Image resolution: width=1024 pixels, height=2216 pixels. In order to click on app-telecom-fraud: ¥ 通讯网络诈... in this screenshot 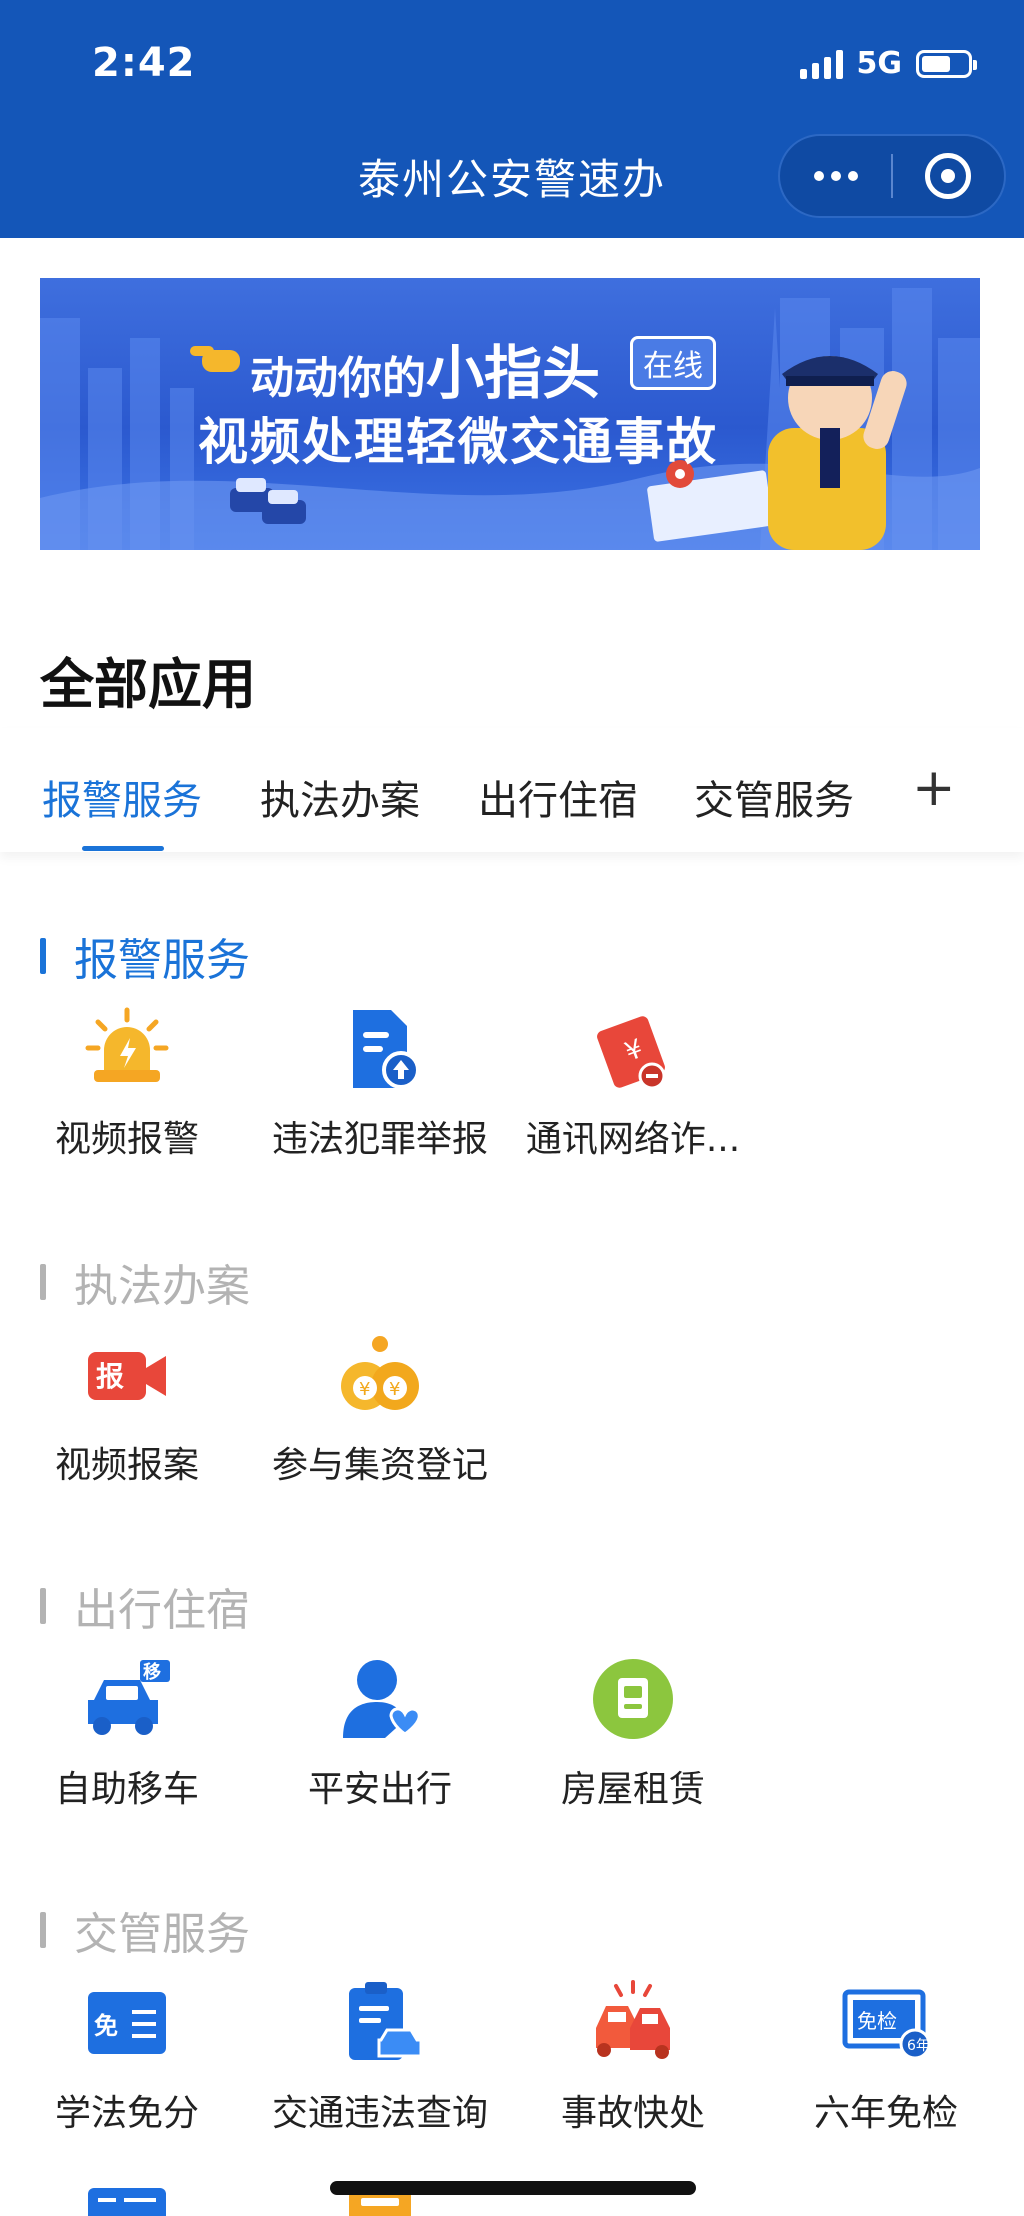, I will do `click(633, 1083)`.